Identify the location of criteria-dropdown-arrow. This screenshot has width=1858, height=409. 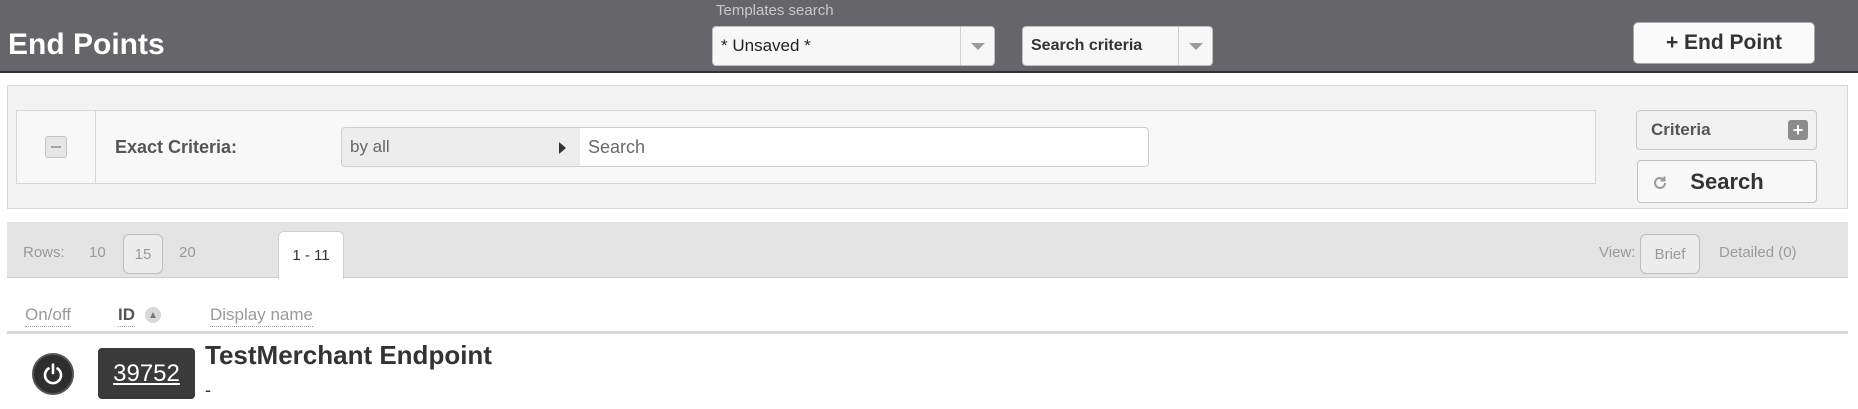
(1195, 46).